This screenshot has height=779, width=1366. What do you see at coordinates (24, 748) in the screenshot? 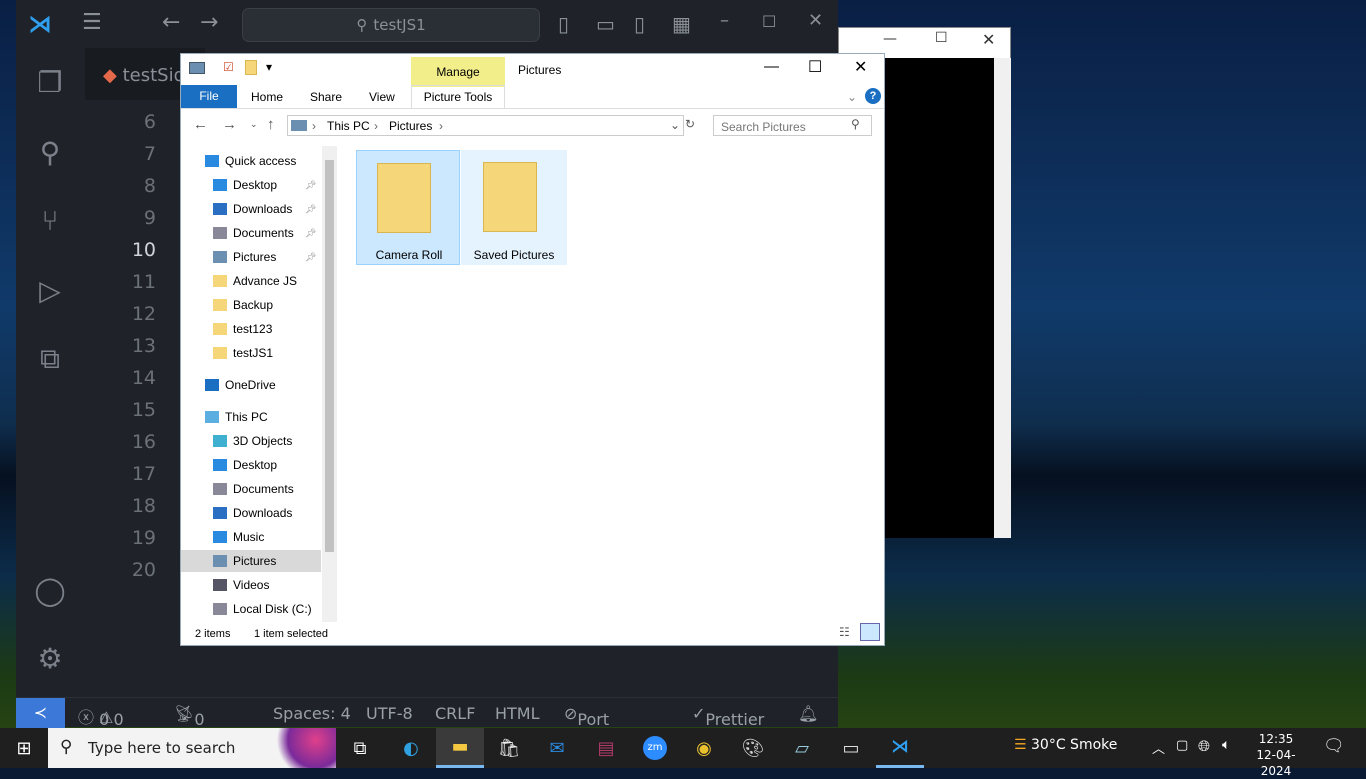
I see `start-windows-icon: ⊞` at bounding box center [24, 748].